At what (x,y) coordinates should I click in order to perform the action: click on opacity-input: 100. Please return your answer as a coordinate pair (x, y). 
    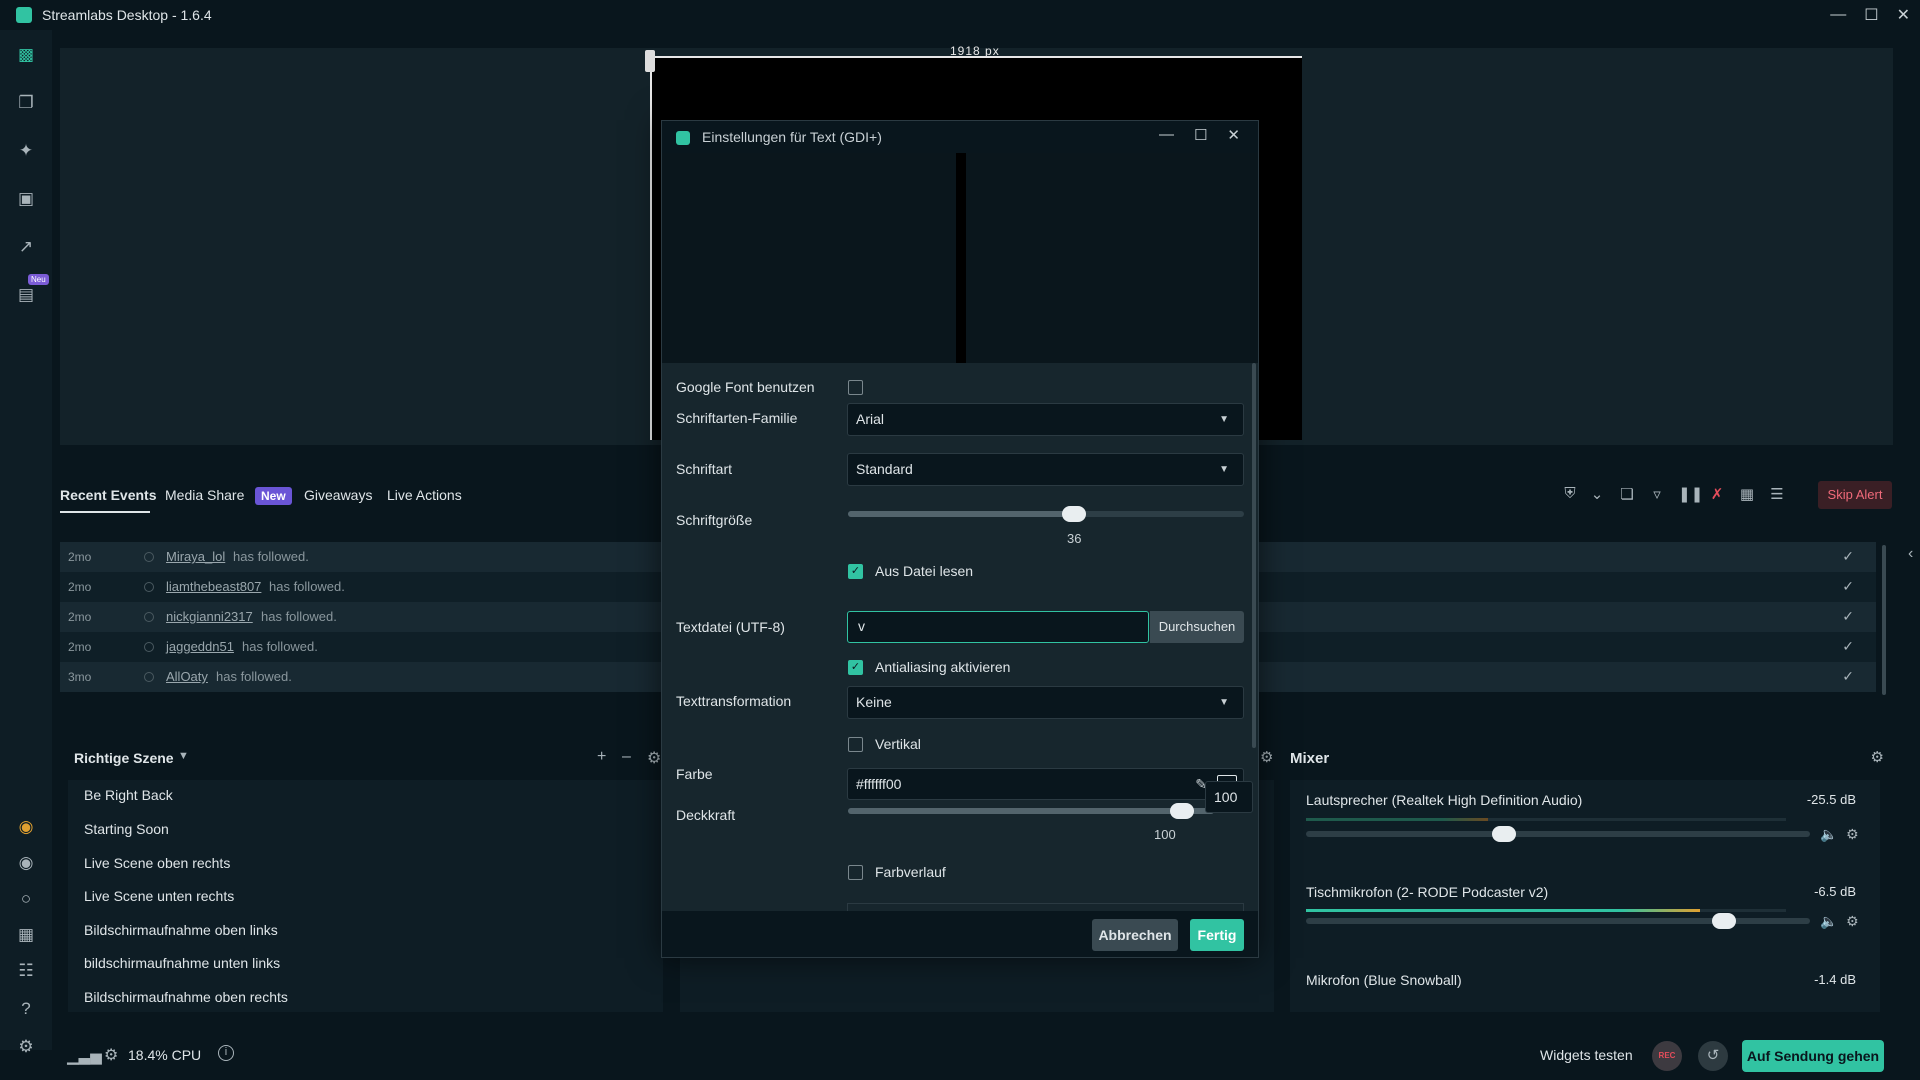
    Looking at the image, I should click on (1229, 797).